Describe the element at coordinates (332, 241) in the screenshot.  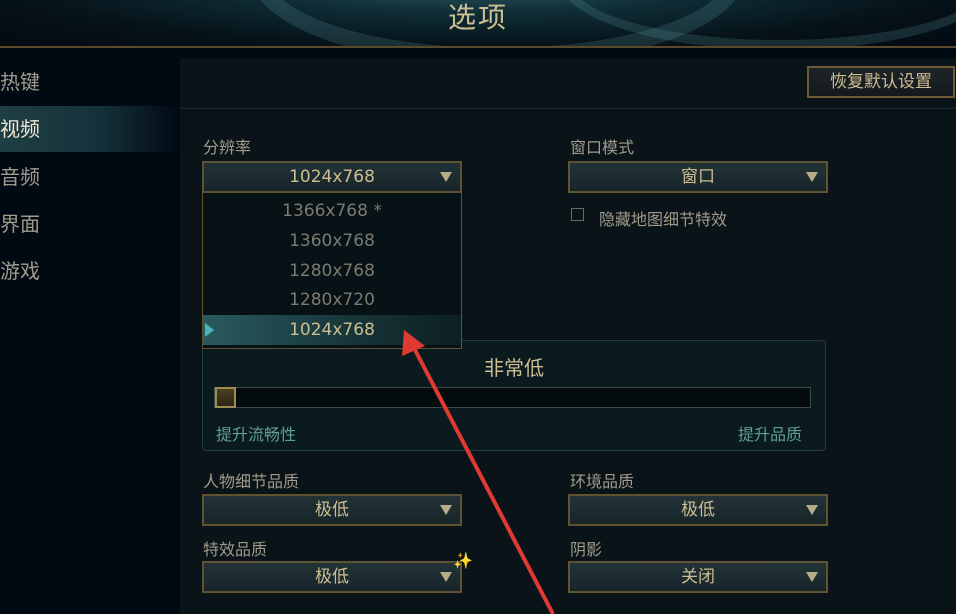
I see `resolution-option: 1360x768` at that location.